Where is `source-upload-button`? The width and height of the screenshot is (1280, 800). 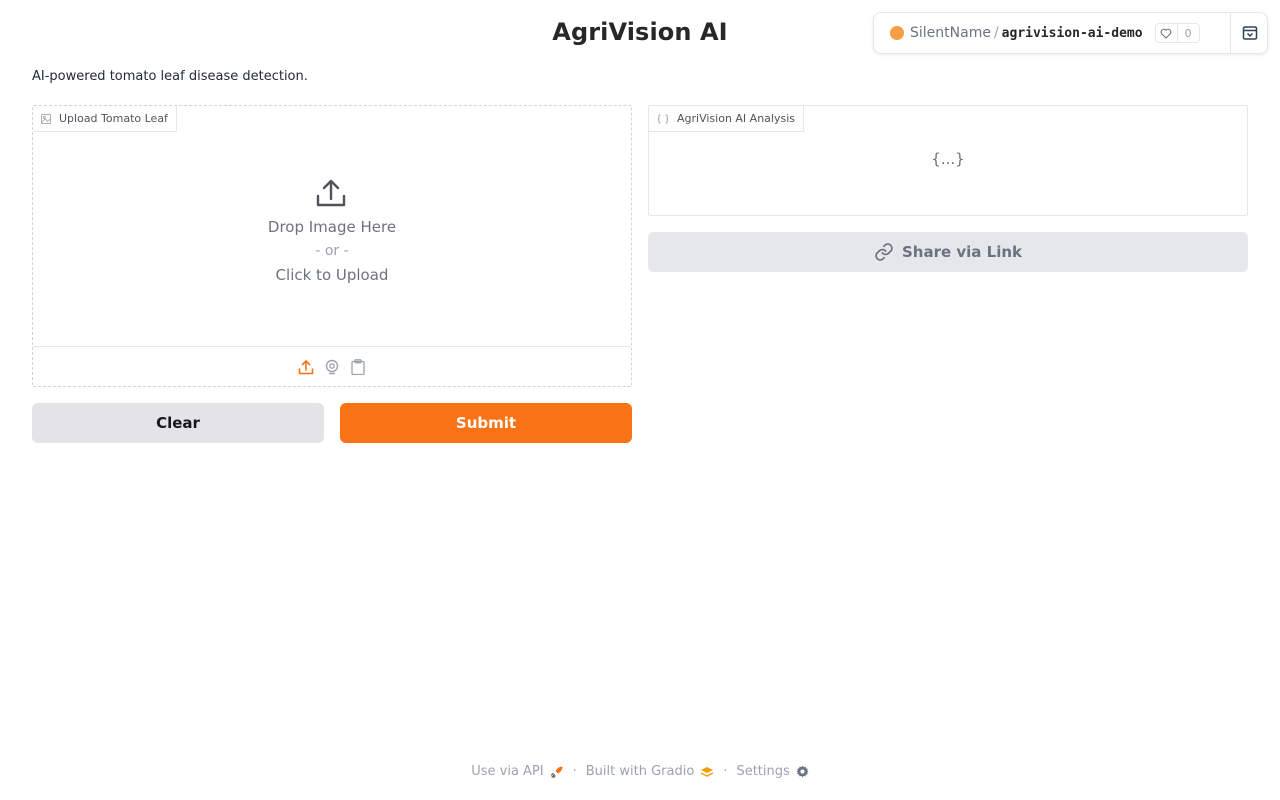 source-upload-button is located at coordinates (306, 367).